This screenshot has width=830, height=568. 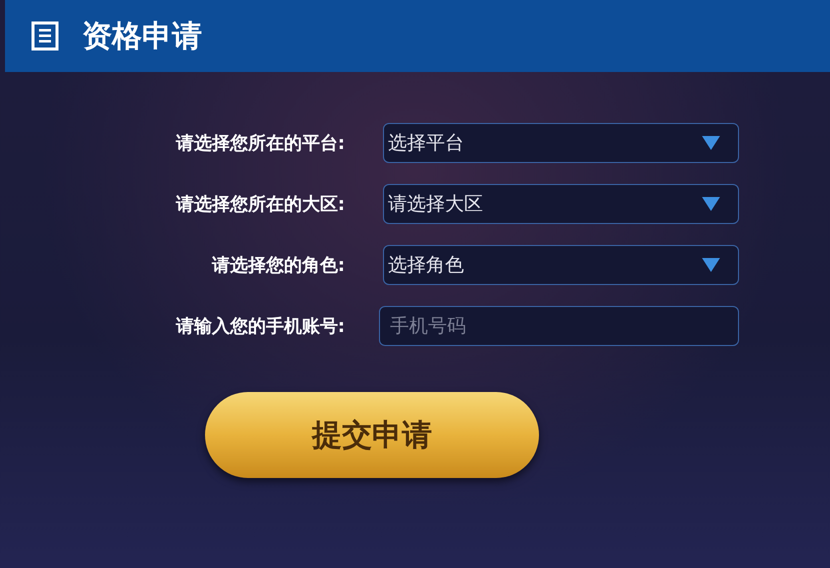 I want to click on field-label: 请输入您的手机账号:, so click(x=260, y=326).